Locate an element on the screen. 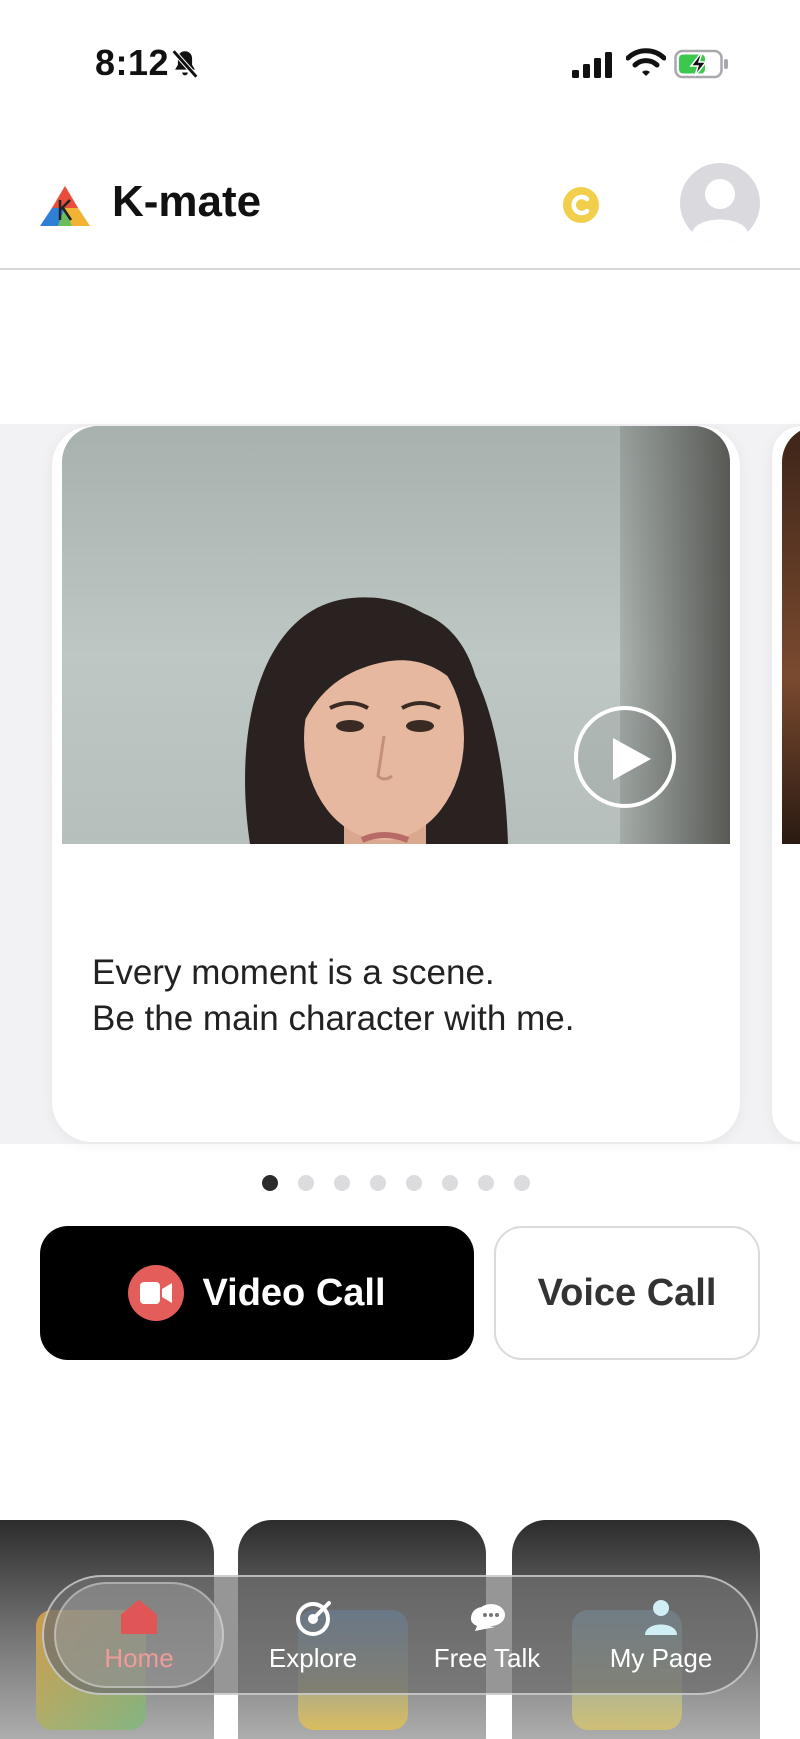 This screenshot has height=1739, width=800. next-character-card is located at coordinates (786, 784).